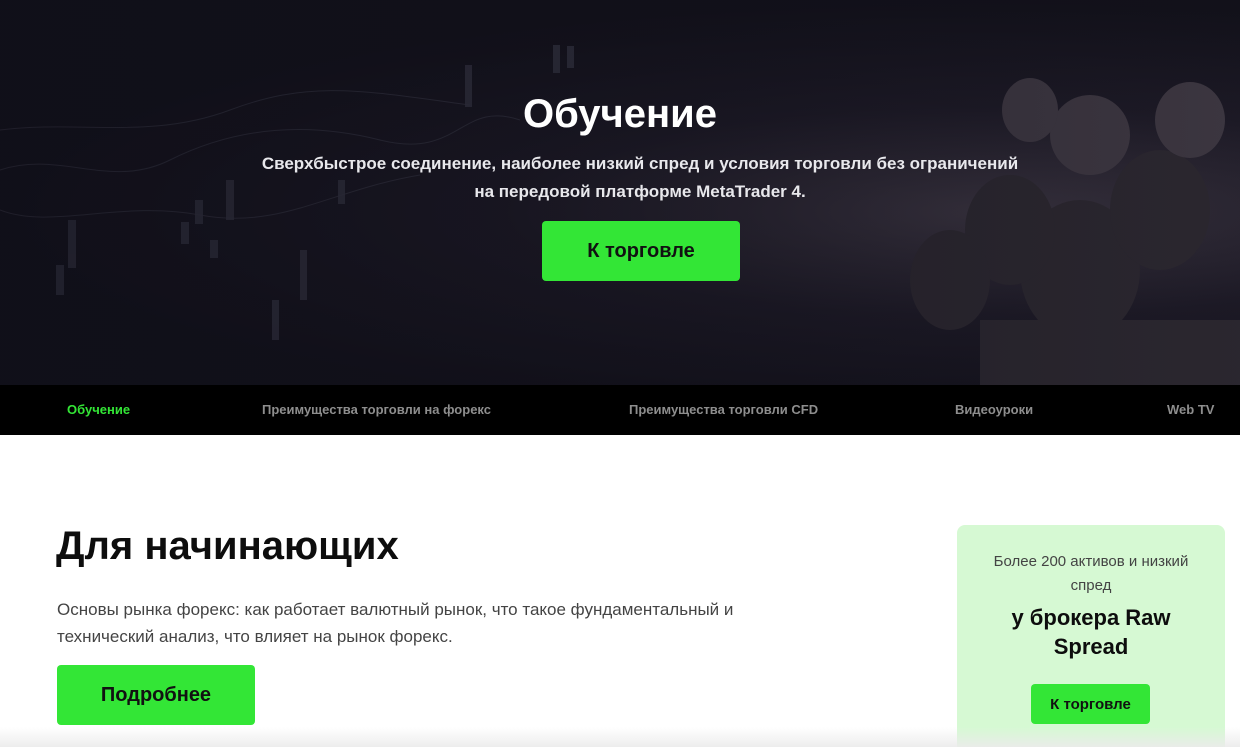 The image size is (1240, 747). I want to click on page-title: Обучение, so click(619, 114).